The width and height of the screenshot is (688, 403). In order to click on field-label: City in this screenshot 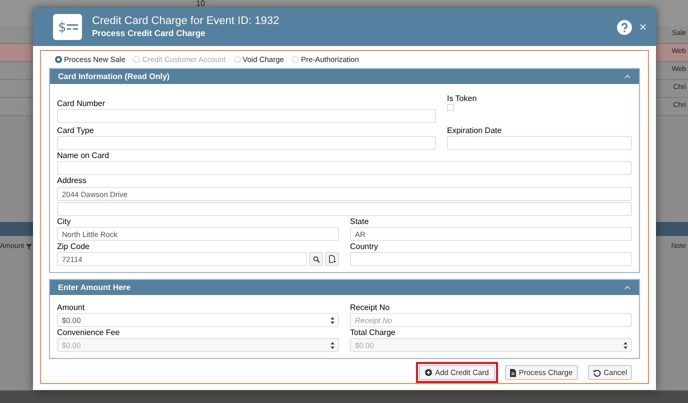, I will do `click(64, 221)`.